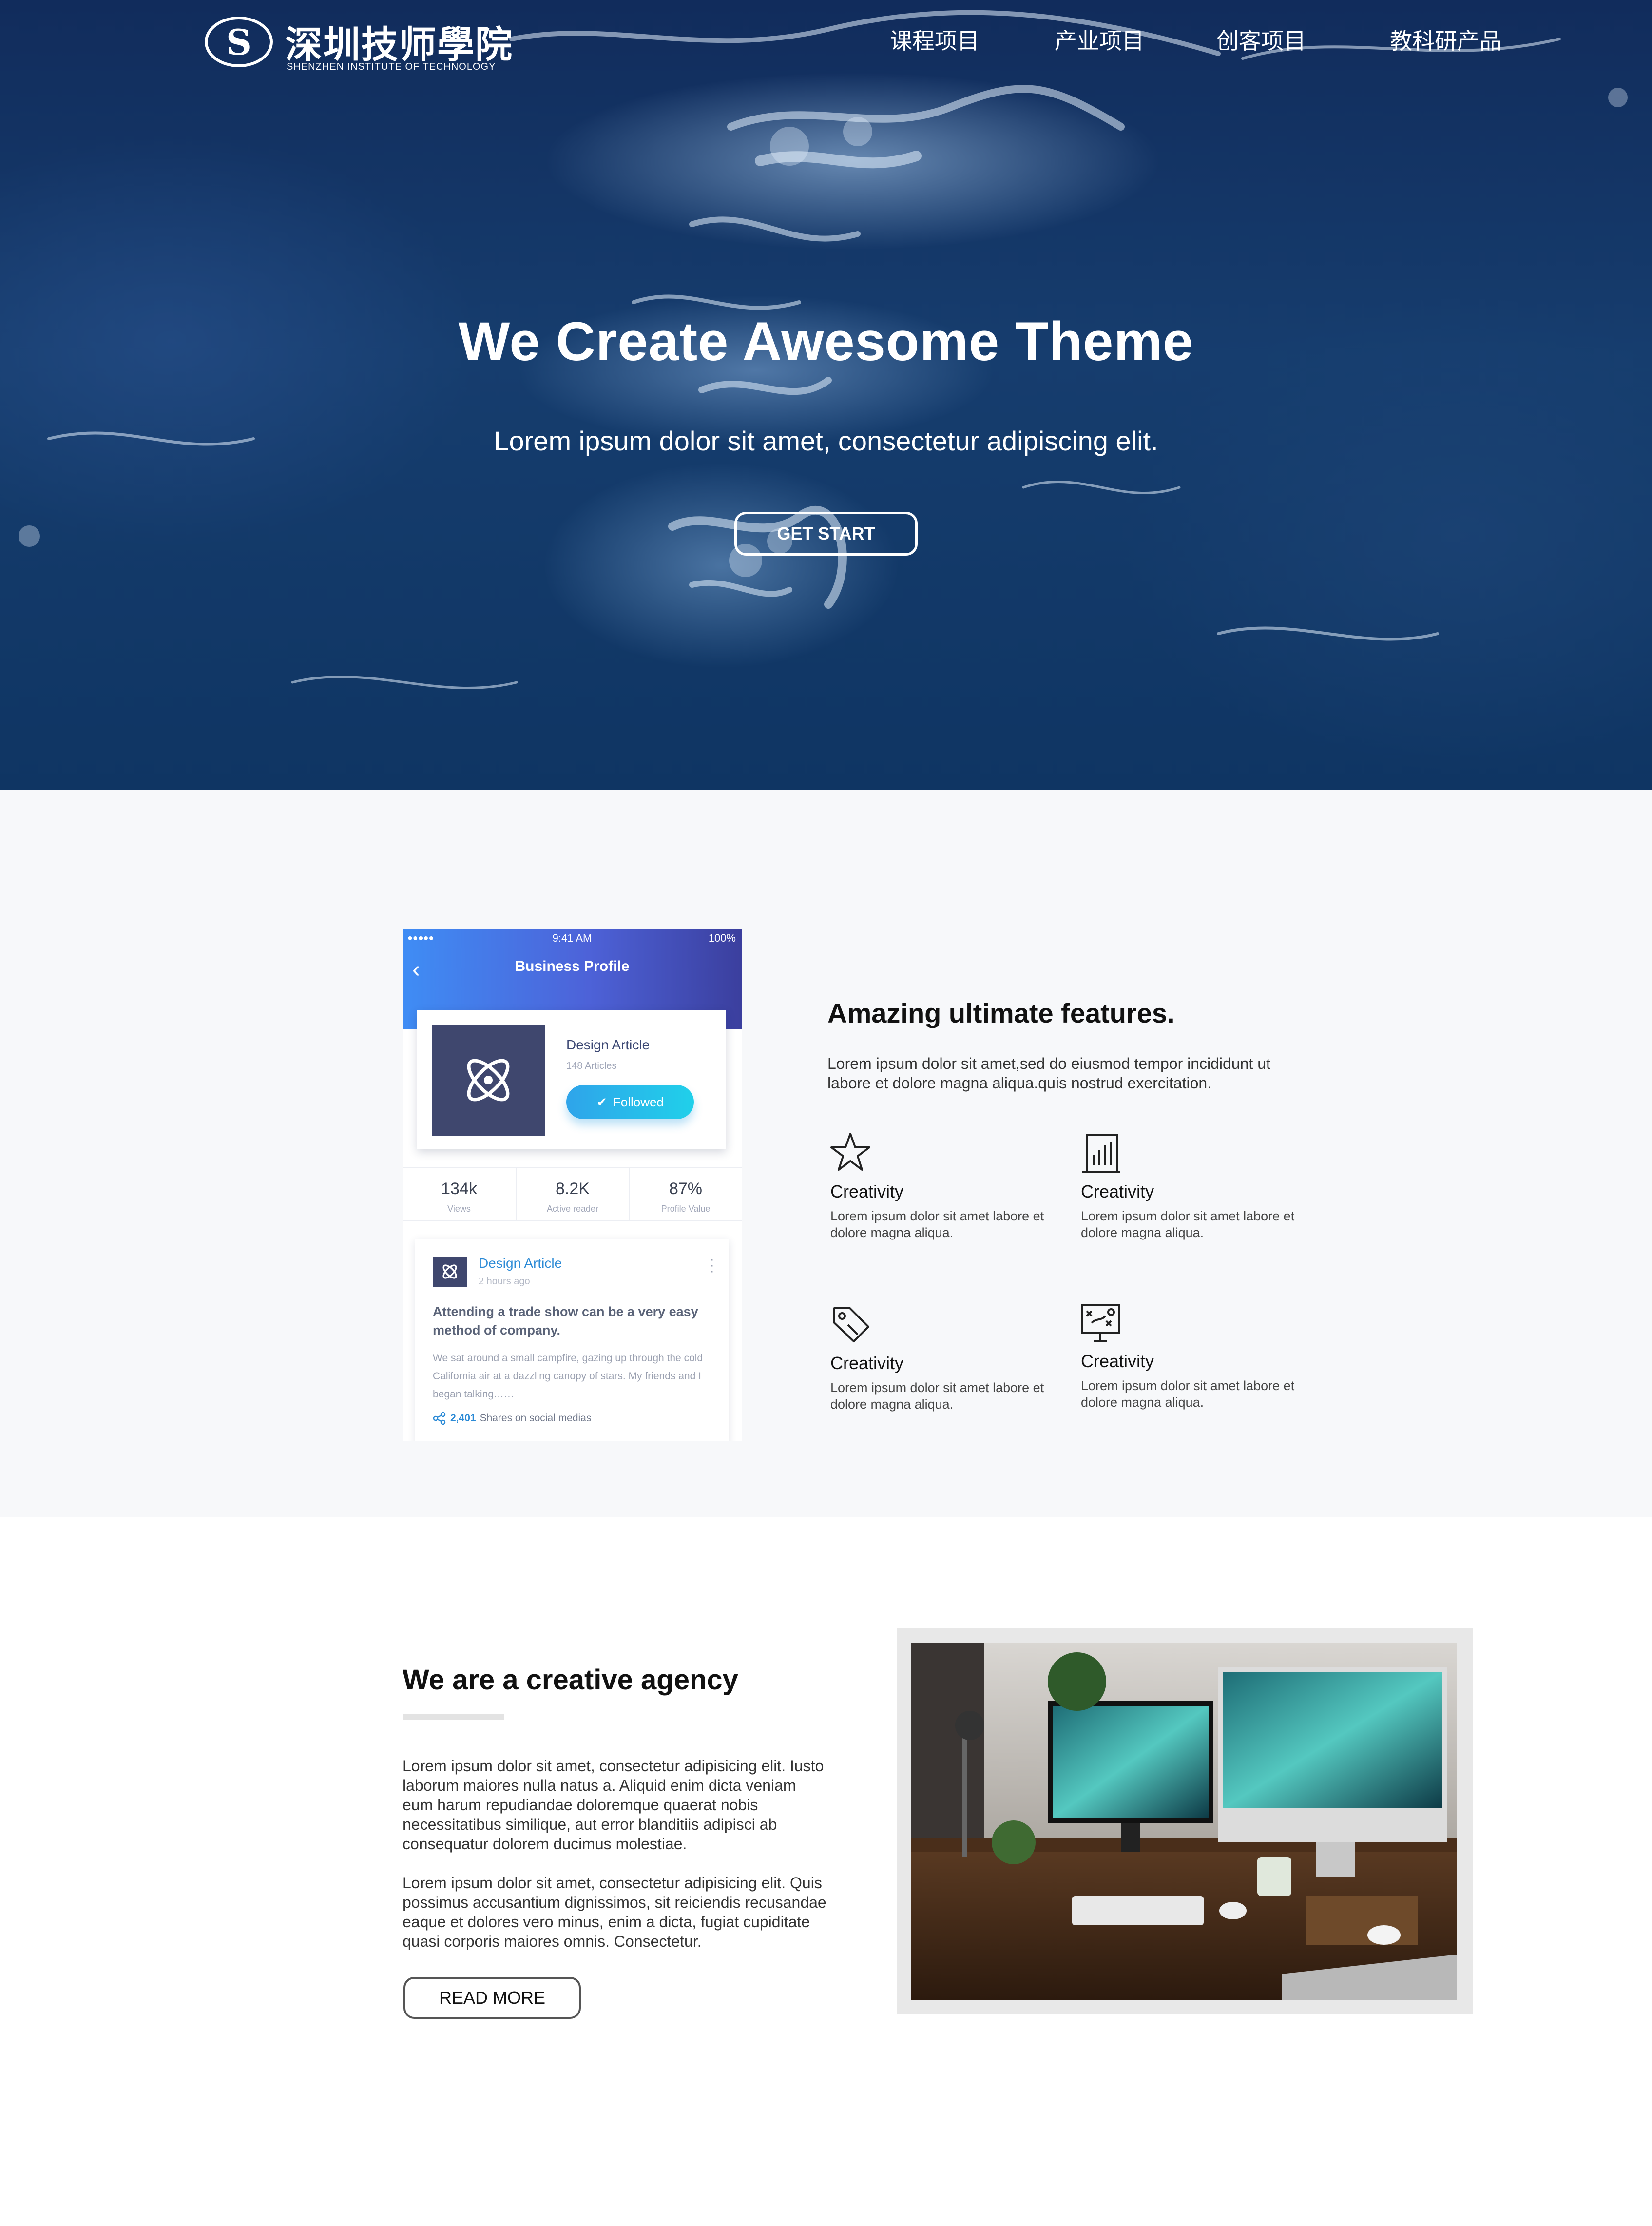  Describe the element at coordinates (712, 1265) in the screenshot. I see `more-vertical-icon: · · ·` at that location.